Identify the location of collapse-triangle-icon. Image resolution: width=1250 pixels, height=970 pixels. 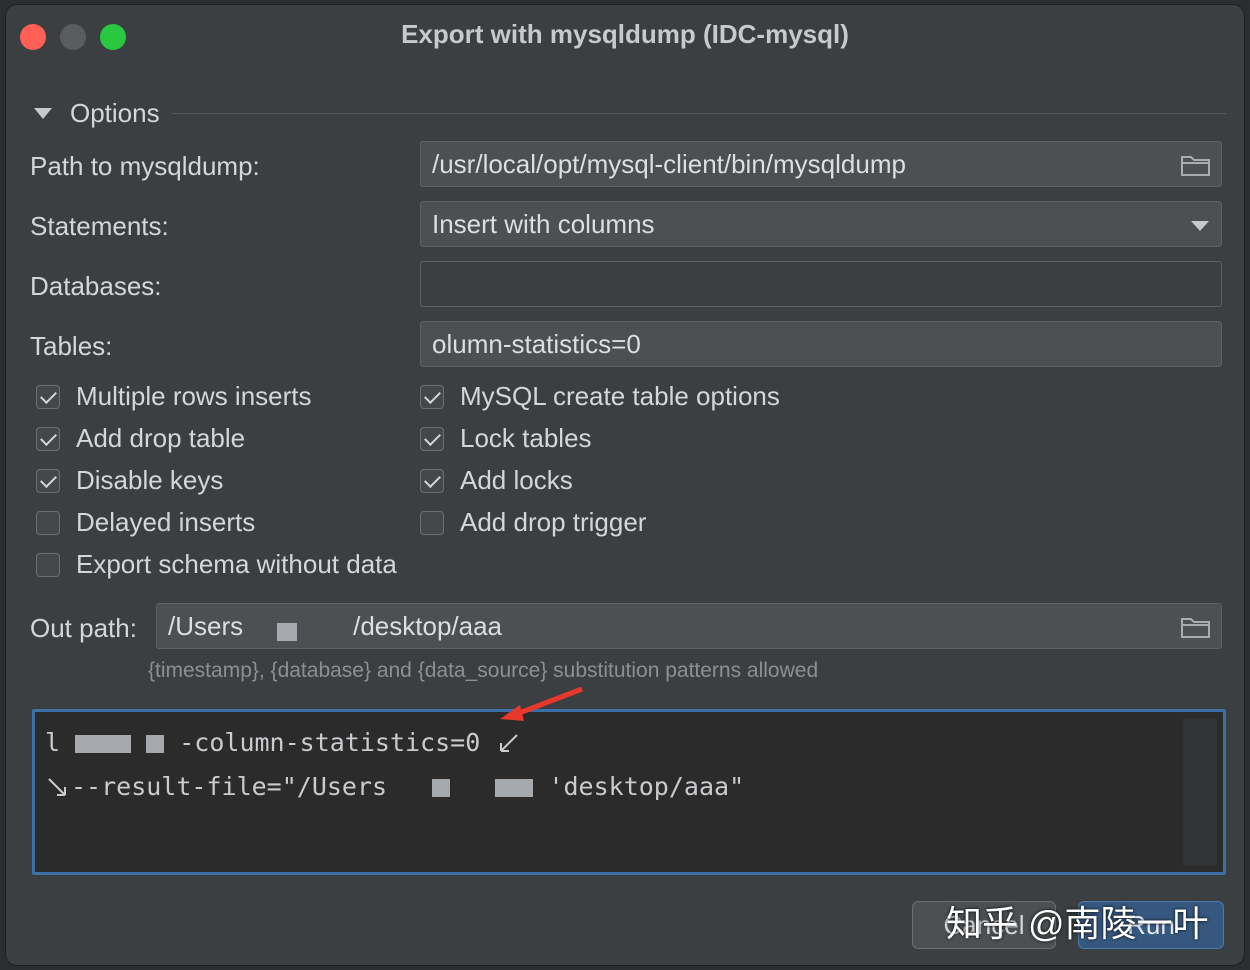
(43, 113).